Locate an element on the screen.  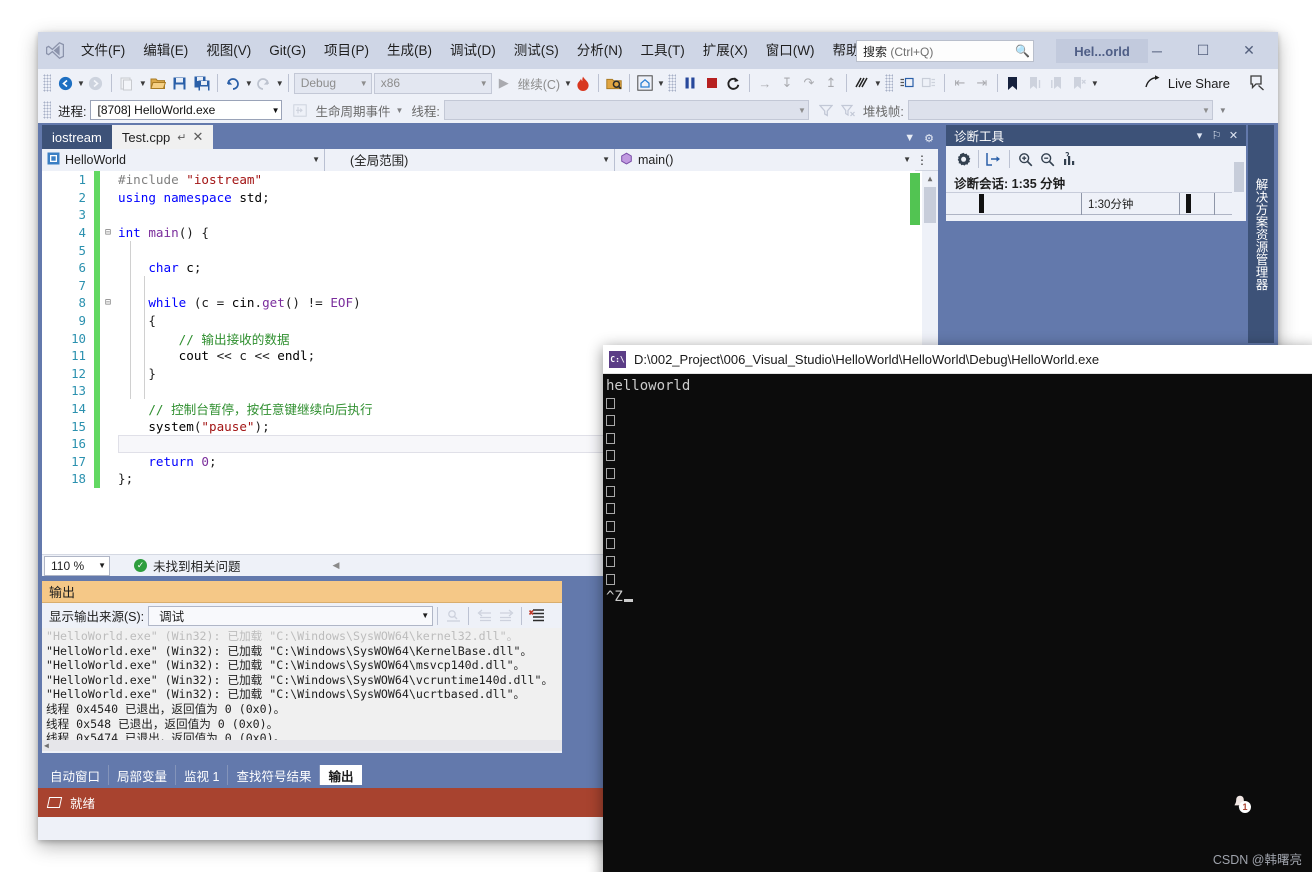
code-line: 5 is located at coordinates (490, 250).